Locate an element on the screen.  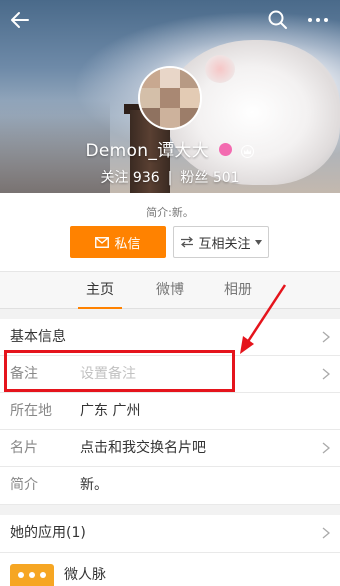
intro-row: 简介 新。 is located at coordinates (170, 486).